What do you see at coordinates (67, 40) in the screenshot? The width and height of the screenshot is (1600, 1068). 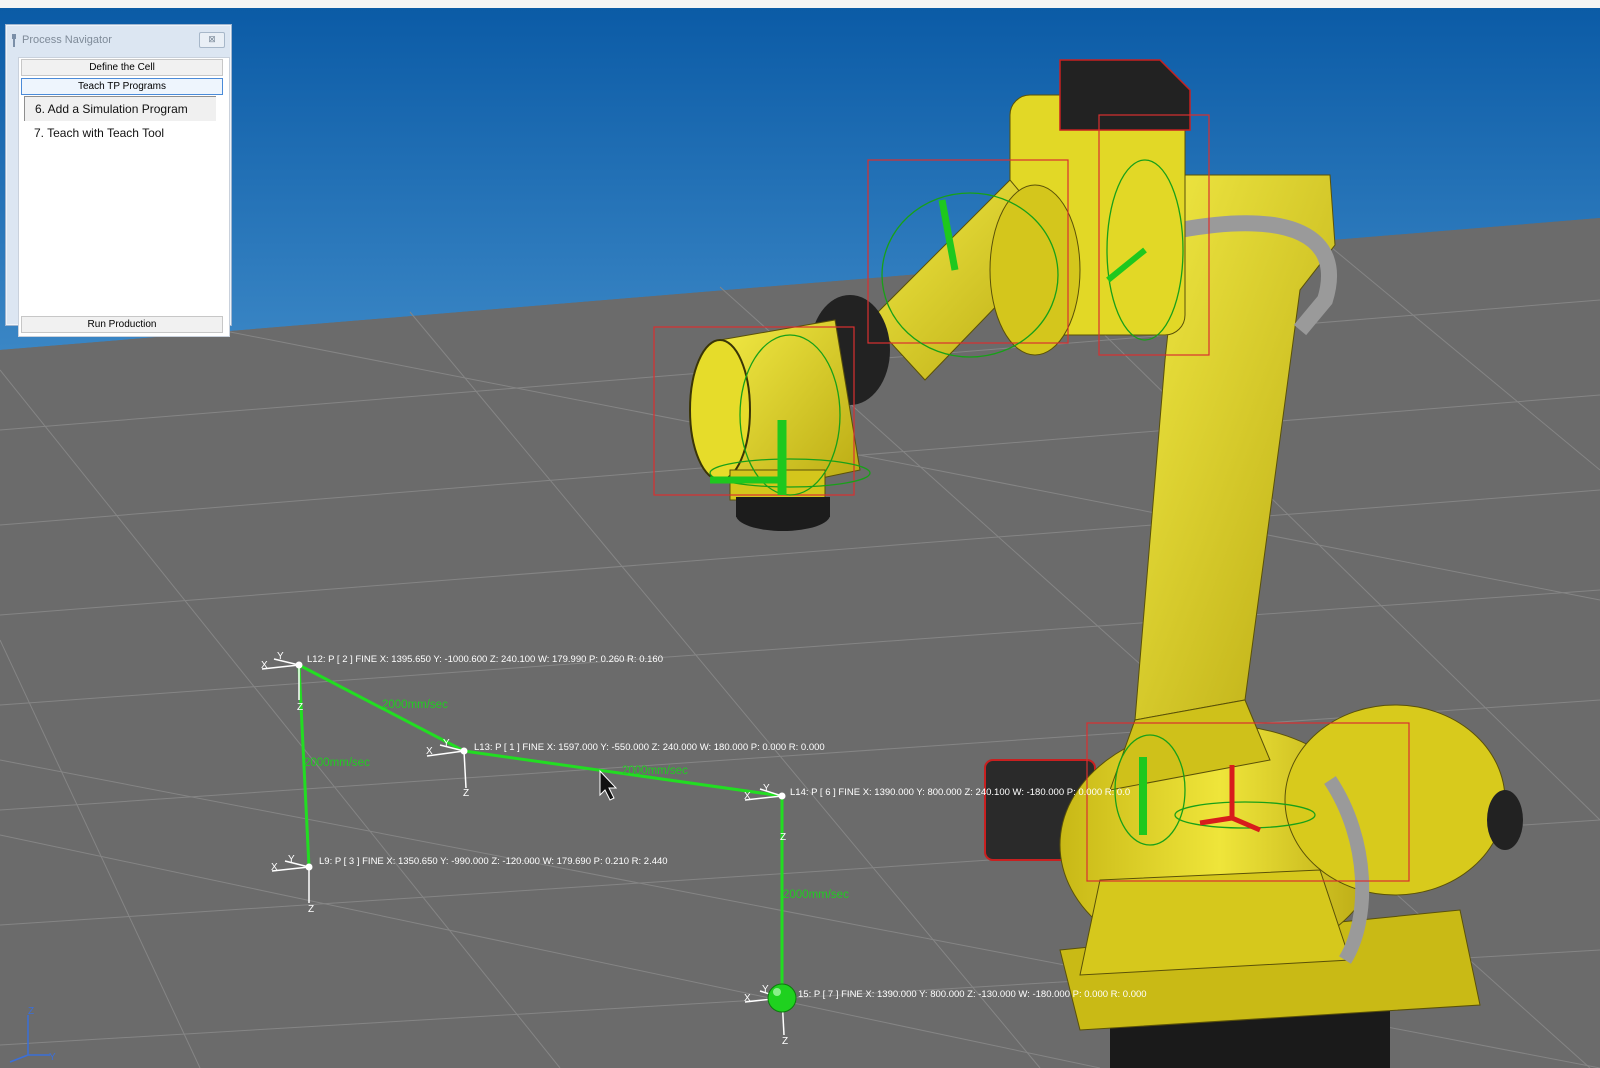 I see `panel-title: Process Navigator` at bounding box center [67, 40].